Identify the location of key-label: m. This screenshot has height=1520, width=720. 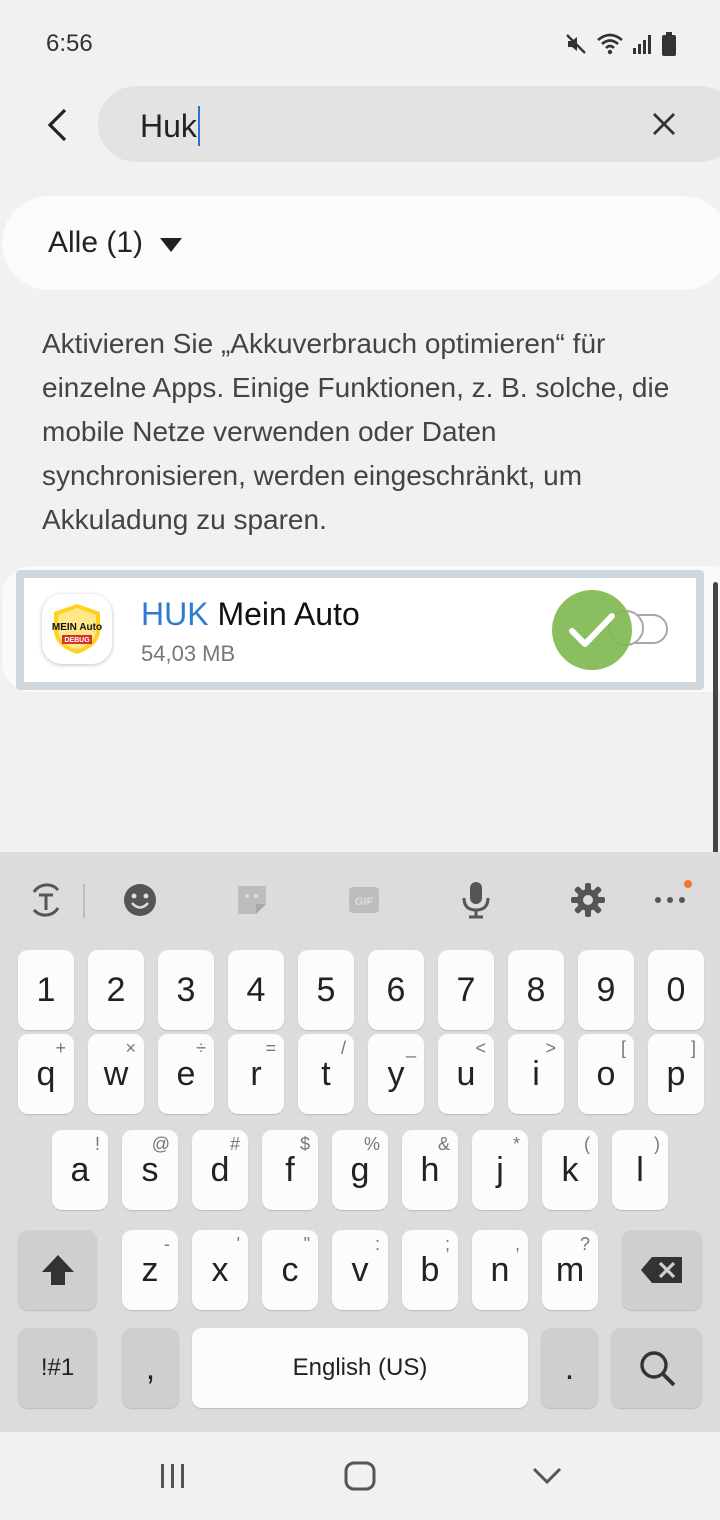
(570, 1269).